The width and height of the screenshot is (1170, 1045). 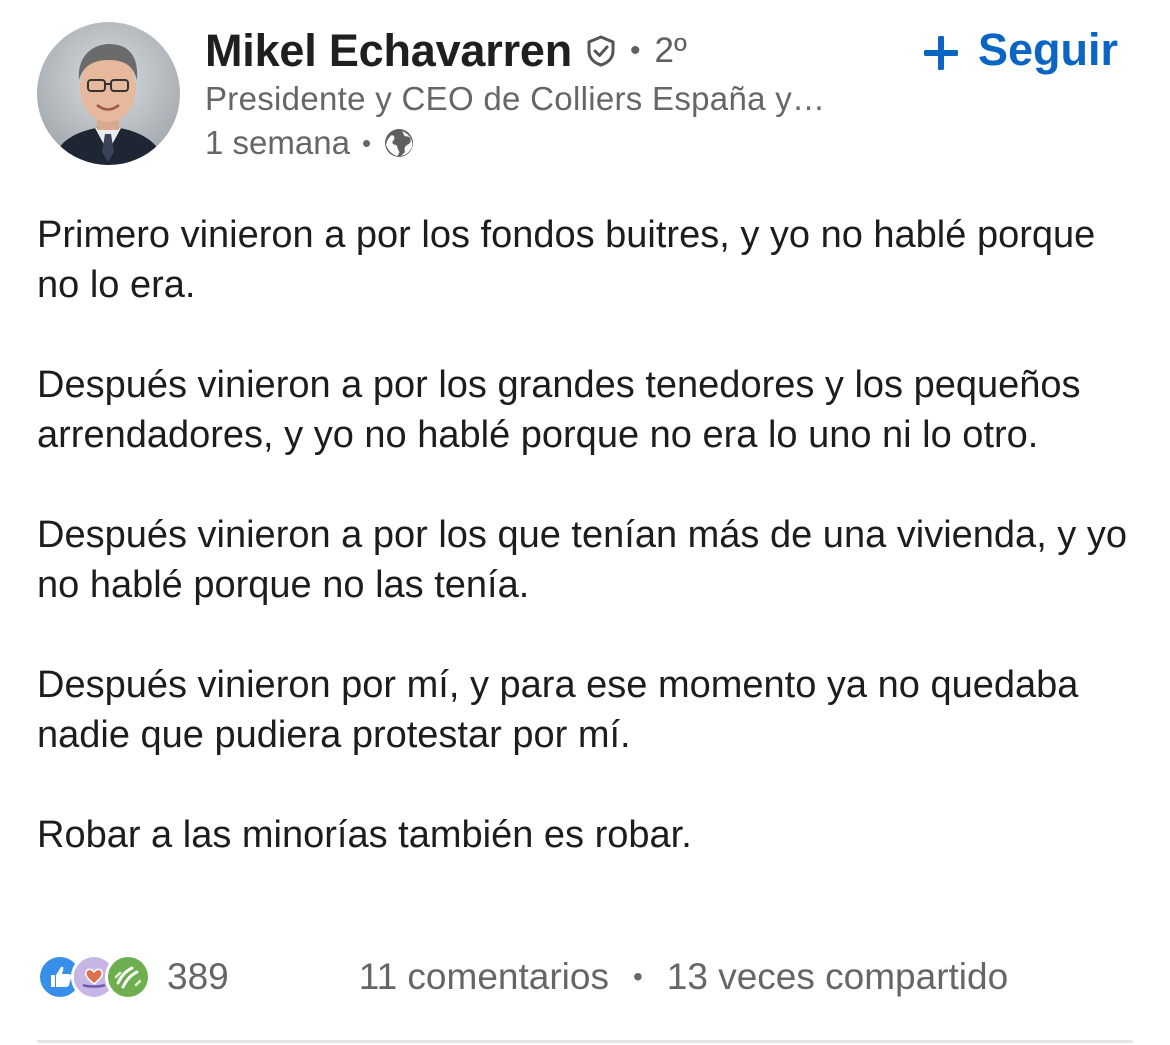 What do you see at coordinates (601, 51) in the screenshot?
I see `verified-shield-icon` at bounding box center [601, 51].